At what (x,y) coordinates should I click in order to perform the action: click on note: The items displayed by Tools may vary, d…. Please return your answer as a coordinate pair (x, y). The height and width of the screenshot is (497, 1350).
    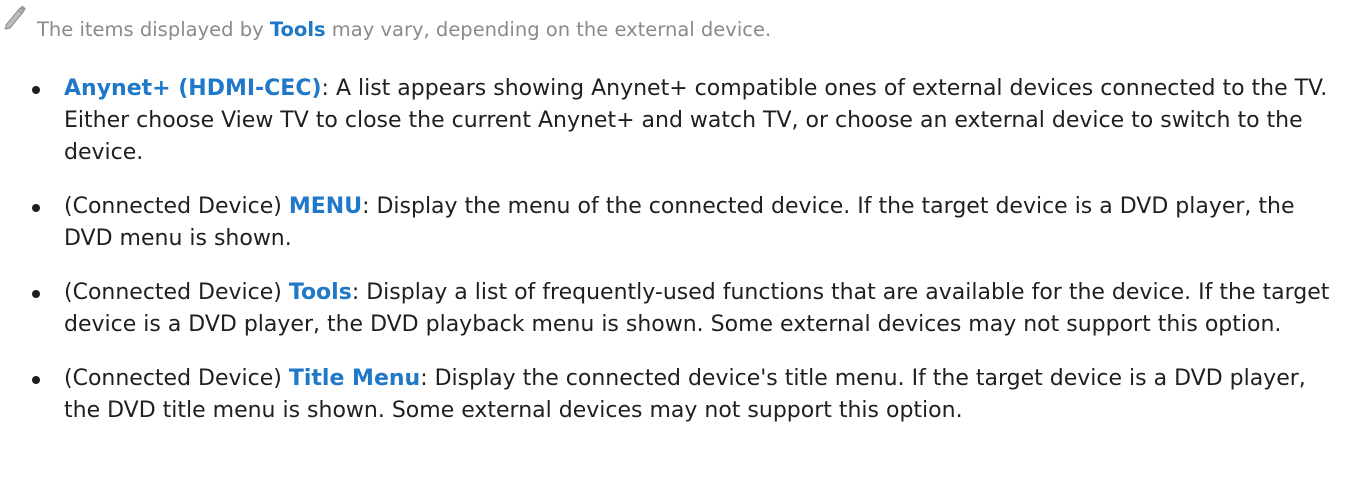
    Looking at the image, I should click on (670, 24).